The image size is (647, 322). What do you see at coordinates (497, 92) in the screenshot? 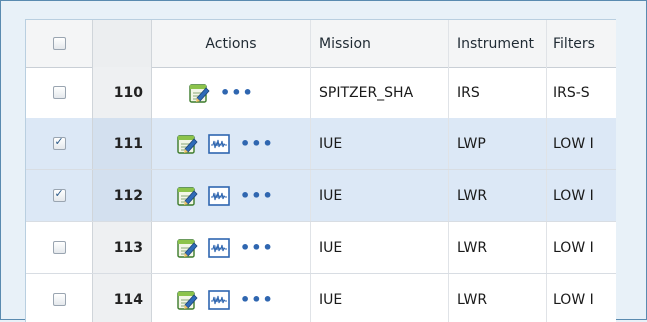
I see `instrument-cell: IRS` at bounding box center [497, 92].